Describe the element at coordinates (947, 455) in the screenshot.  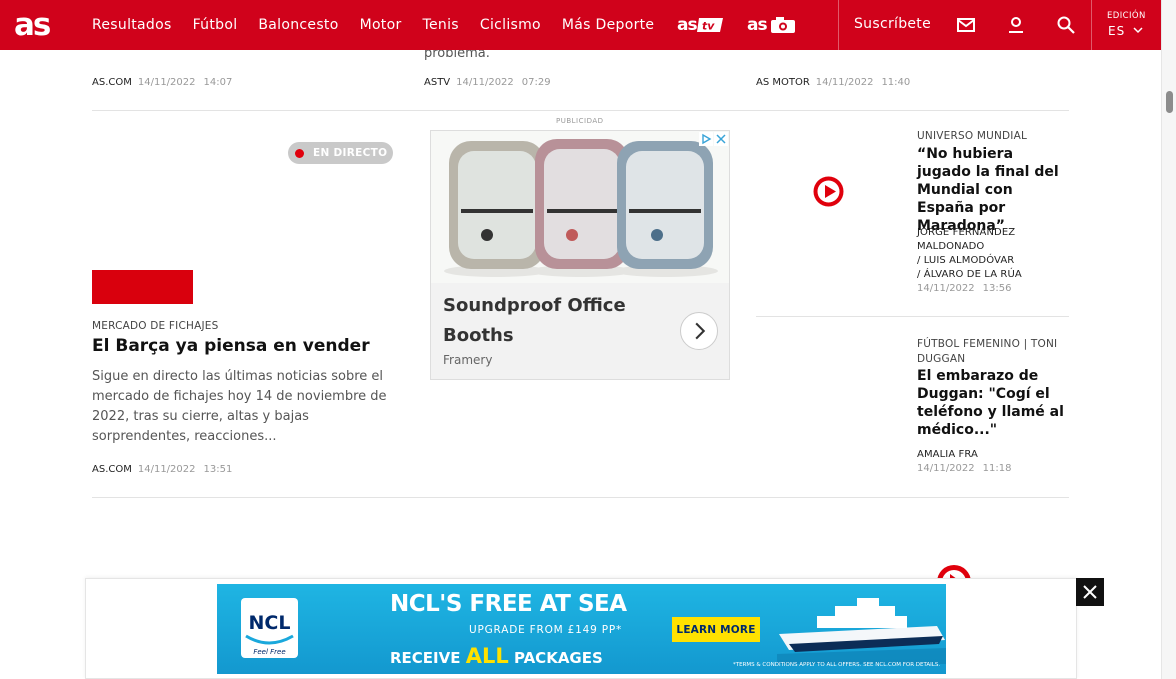
I see `article-author: AMALIA FRA` at that location.